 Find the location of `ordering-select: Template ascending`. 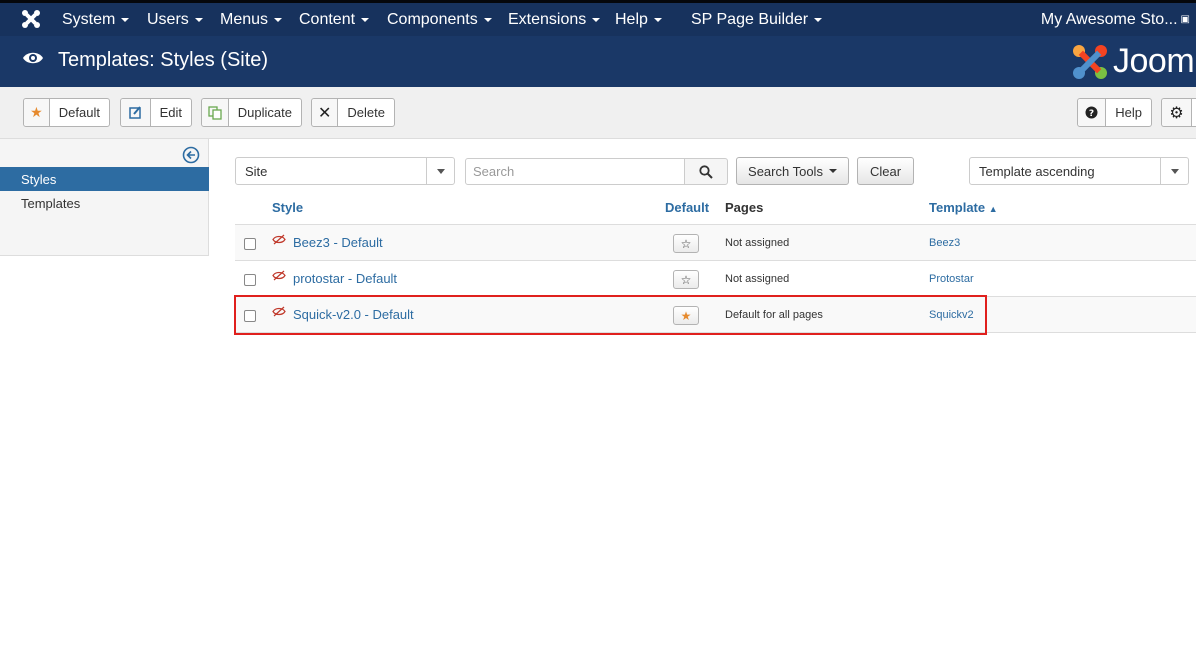

ordering-select: Template ascending is located at coordinates (1079, 171).